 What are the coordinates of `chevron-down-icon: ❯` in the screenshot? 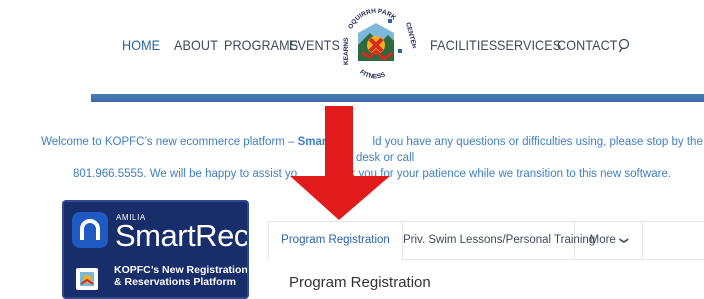 It's located at (624, 240).